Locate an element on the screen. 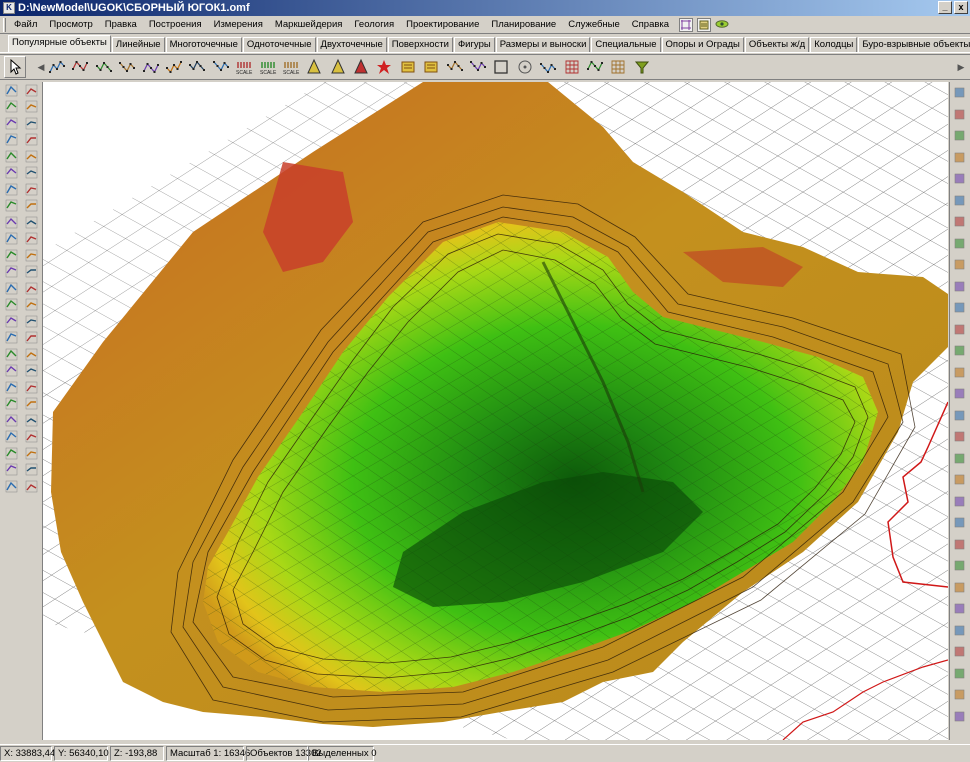  lighting-icon is located at coordinates (960, 437).